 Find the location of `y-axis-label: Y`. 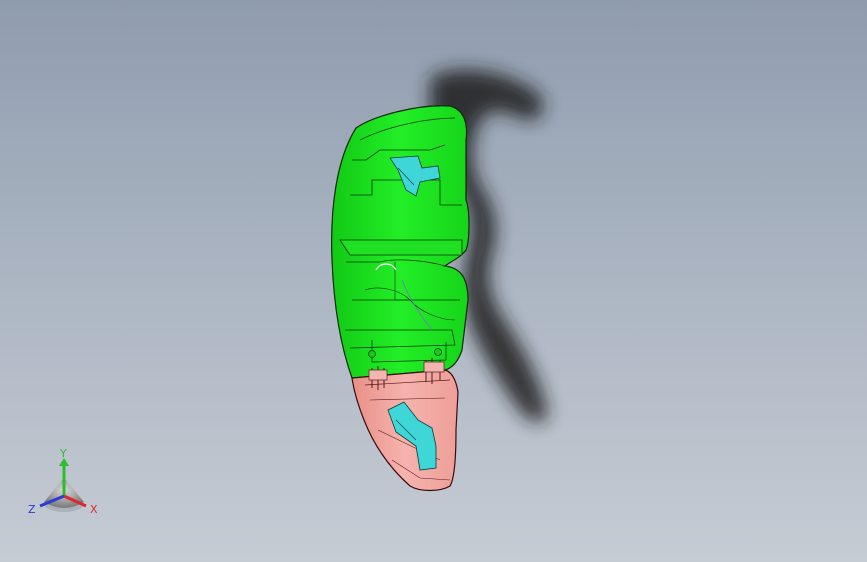

y-axis-label: Y is located at coordinates (63, 453).